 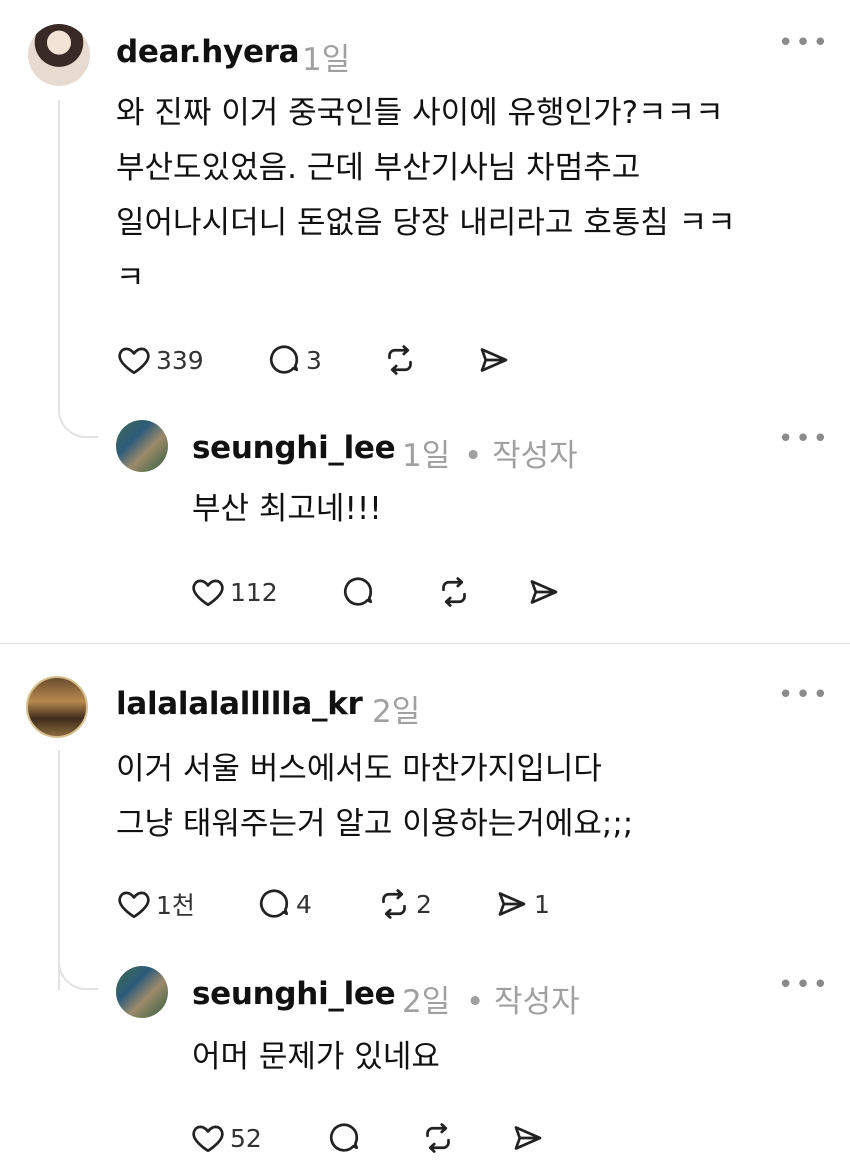 I want to click on timestamp: 2일, so click(x=396, y=712).